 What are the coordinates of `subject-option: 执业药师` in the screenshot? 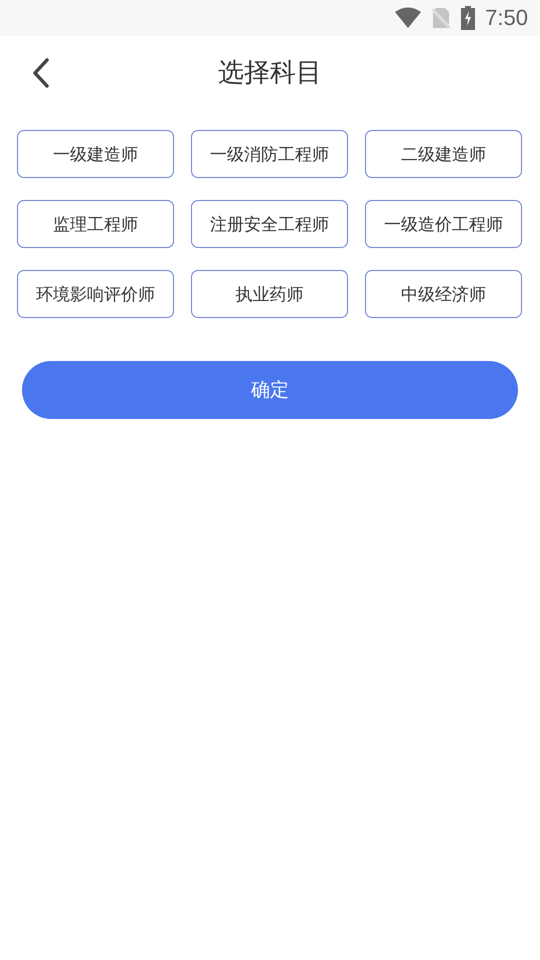 It's located at (269, 294).